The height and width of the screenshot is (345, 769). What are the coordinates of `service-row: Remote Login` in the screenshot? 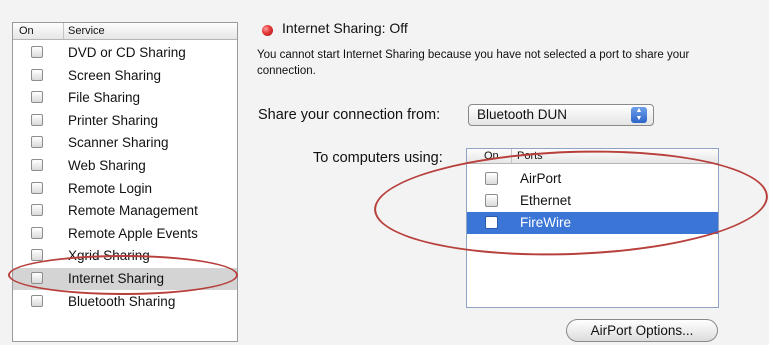 It's located at (125, 189).